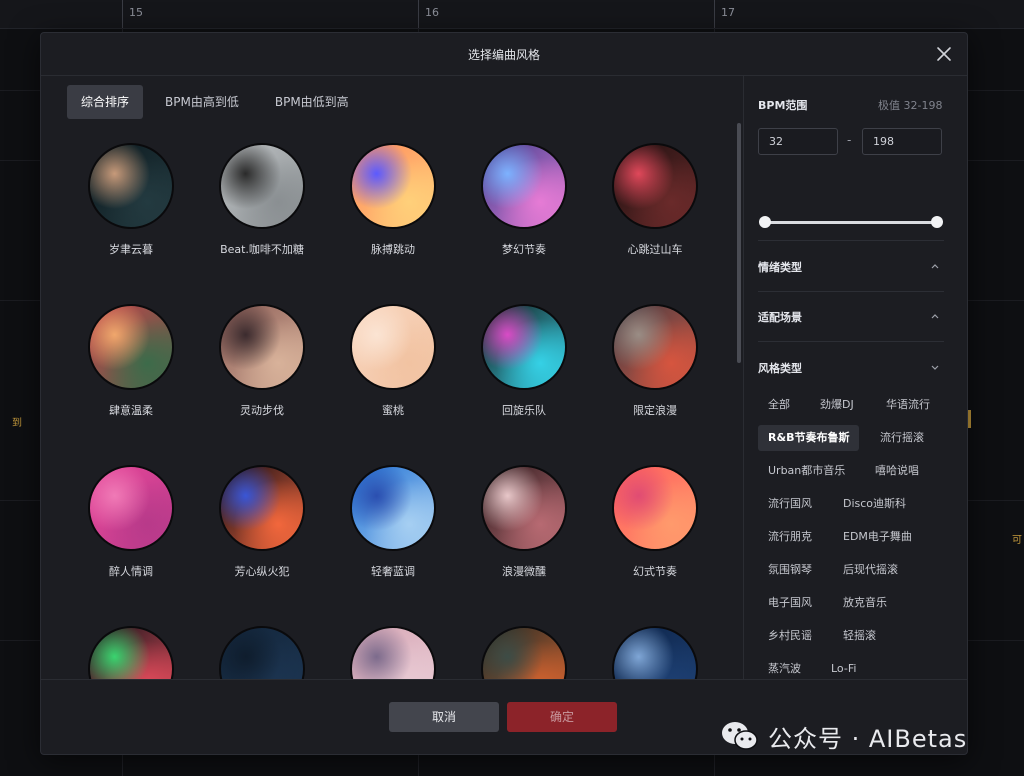 This screenshot has height=776, width=1024. I want to click on style-card: 梦幻节奏, so click(524, 200).